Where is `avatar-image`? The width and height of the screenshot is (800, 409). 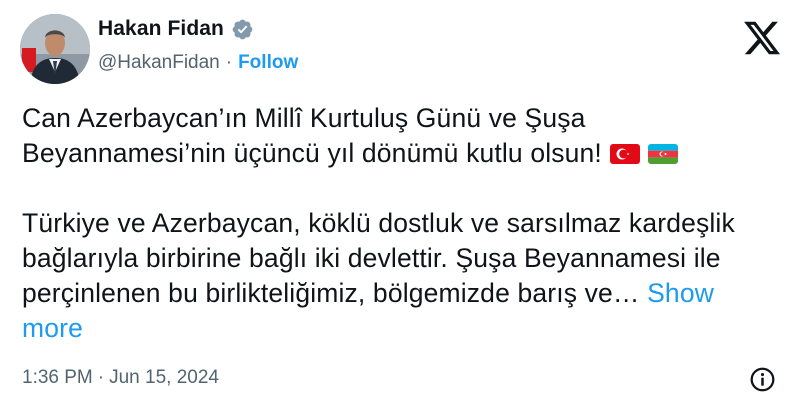
avatar-image is located at coordinates (55, 49).